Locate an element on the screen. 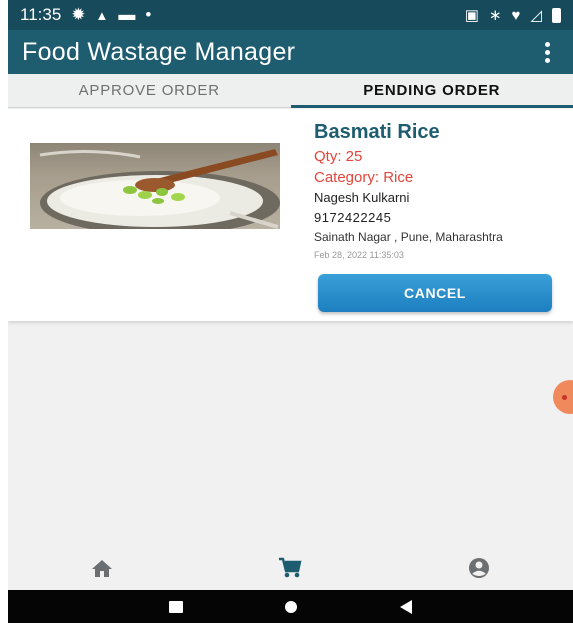  cancel-button: CANCEL is located at coordinates (435, 293).